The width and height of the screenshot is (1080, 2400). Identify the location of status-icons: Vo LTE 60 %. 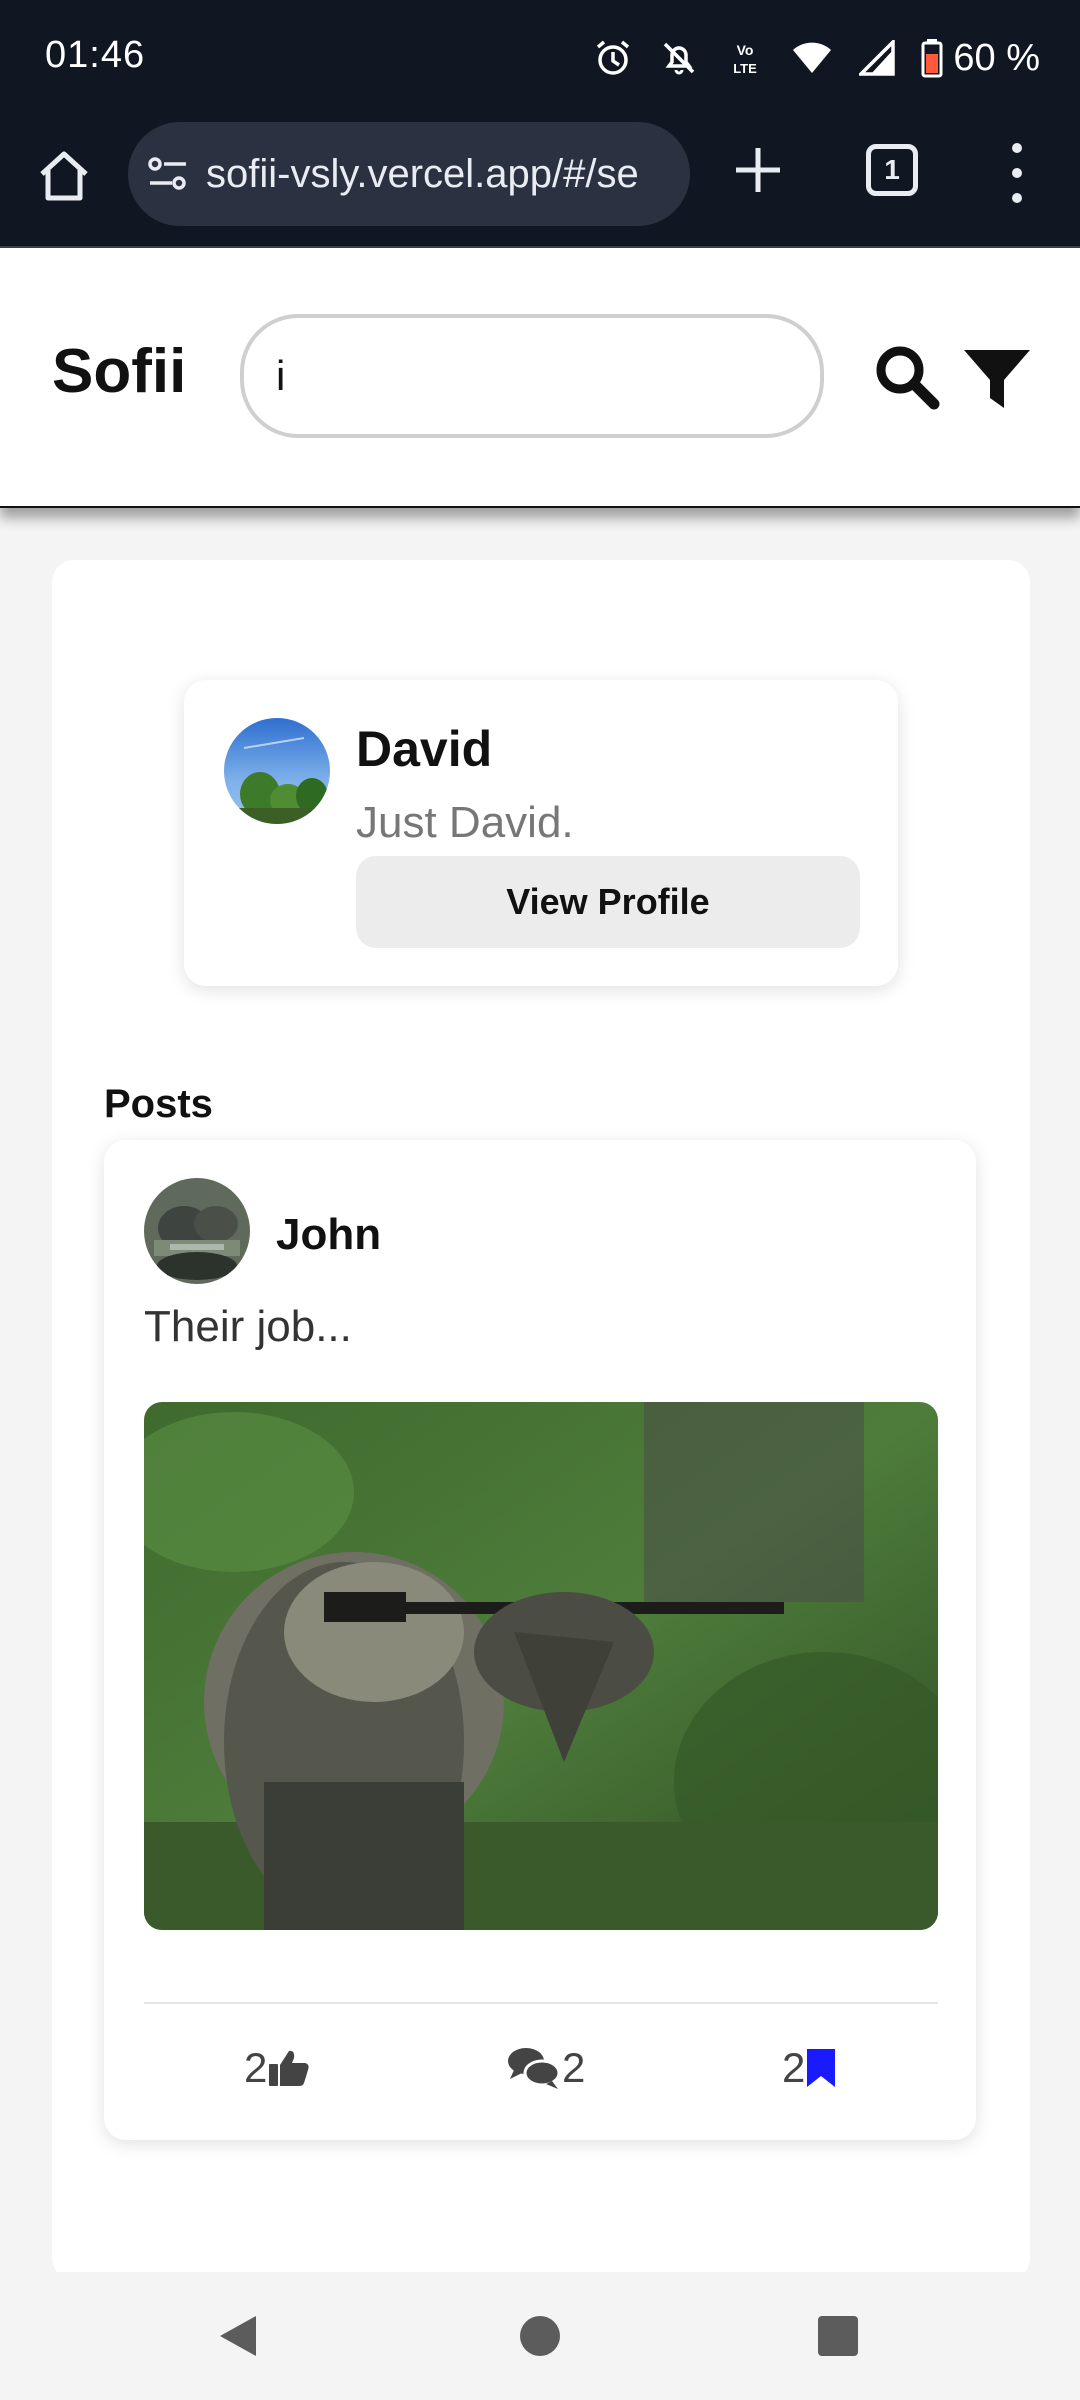
(816, 58).